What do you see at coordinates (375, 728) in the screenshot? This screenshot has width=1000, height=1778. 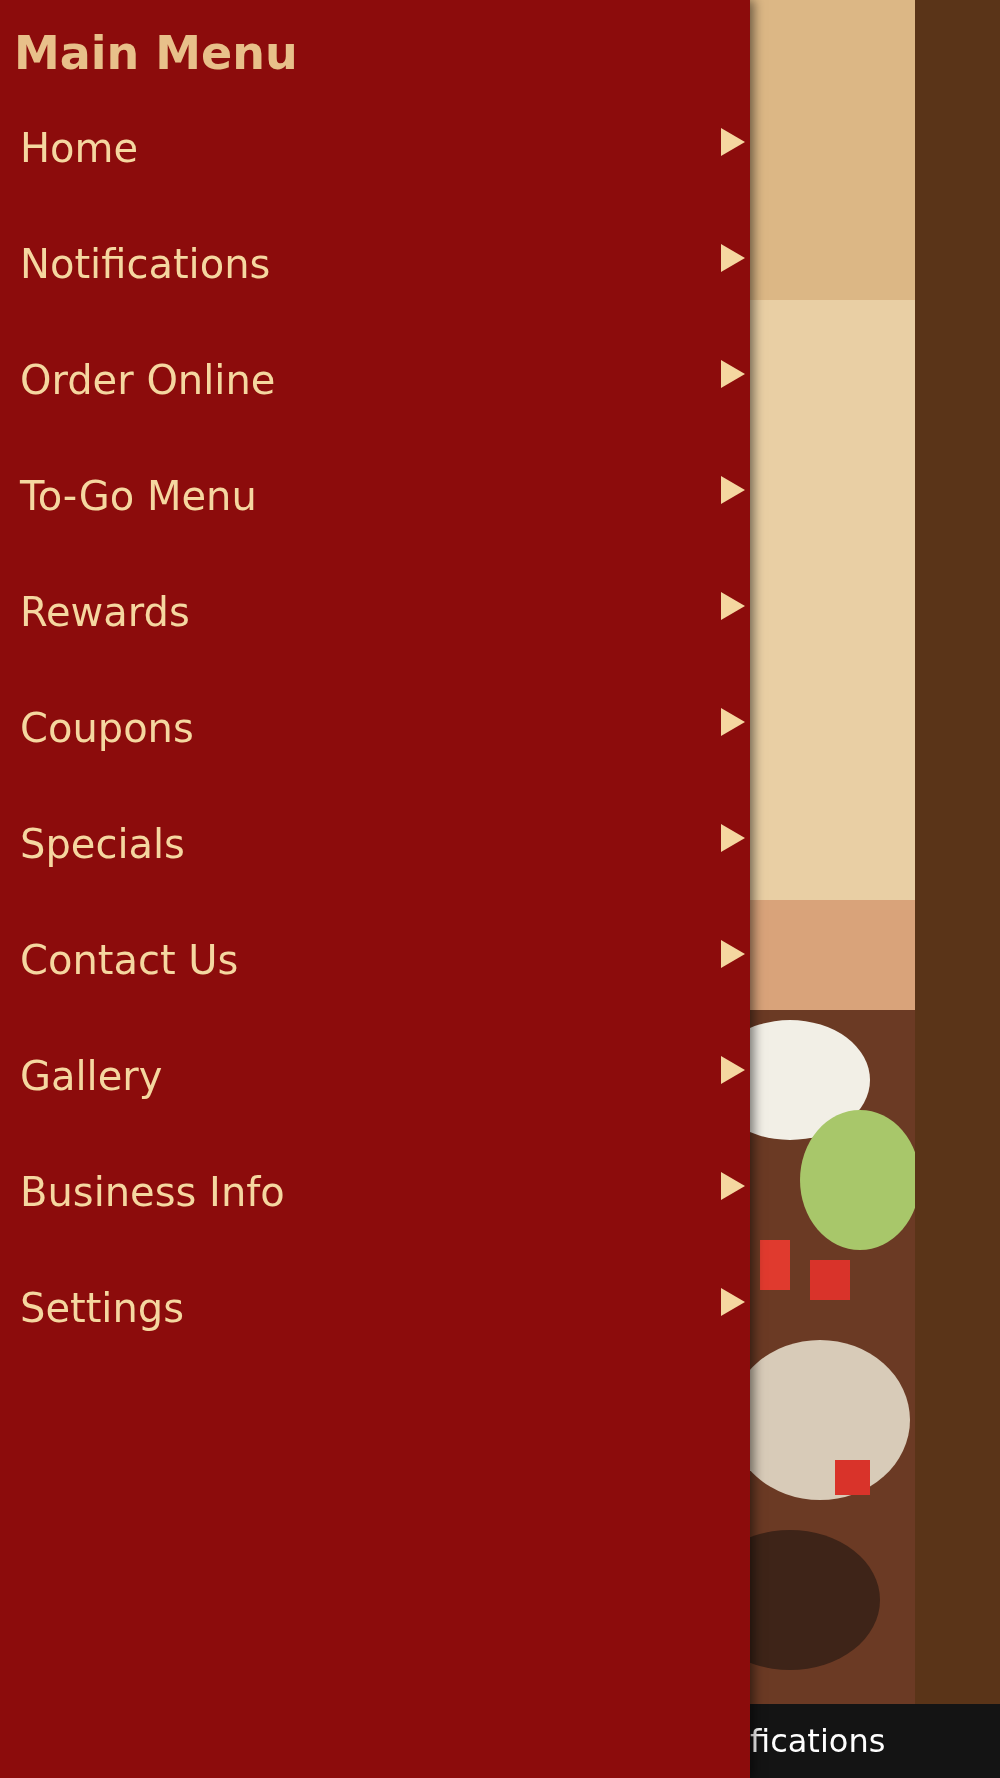 I see `menu-item: Coupons` at bounding box center [375, 728].